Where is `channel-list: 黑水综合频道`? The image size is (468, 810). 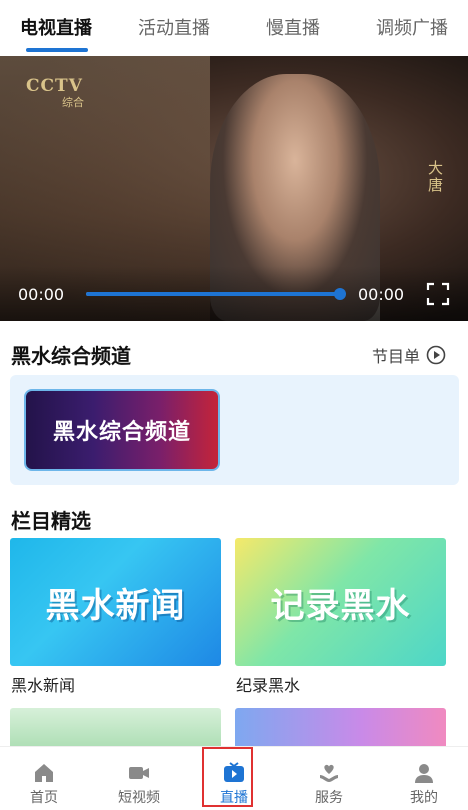
channel-list: 黑水综合频道 is located at coordinates (234, 430).